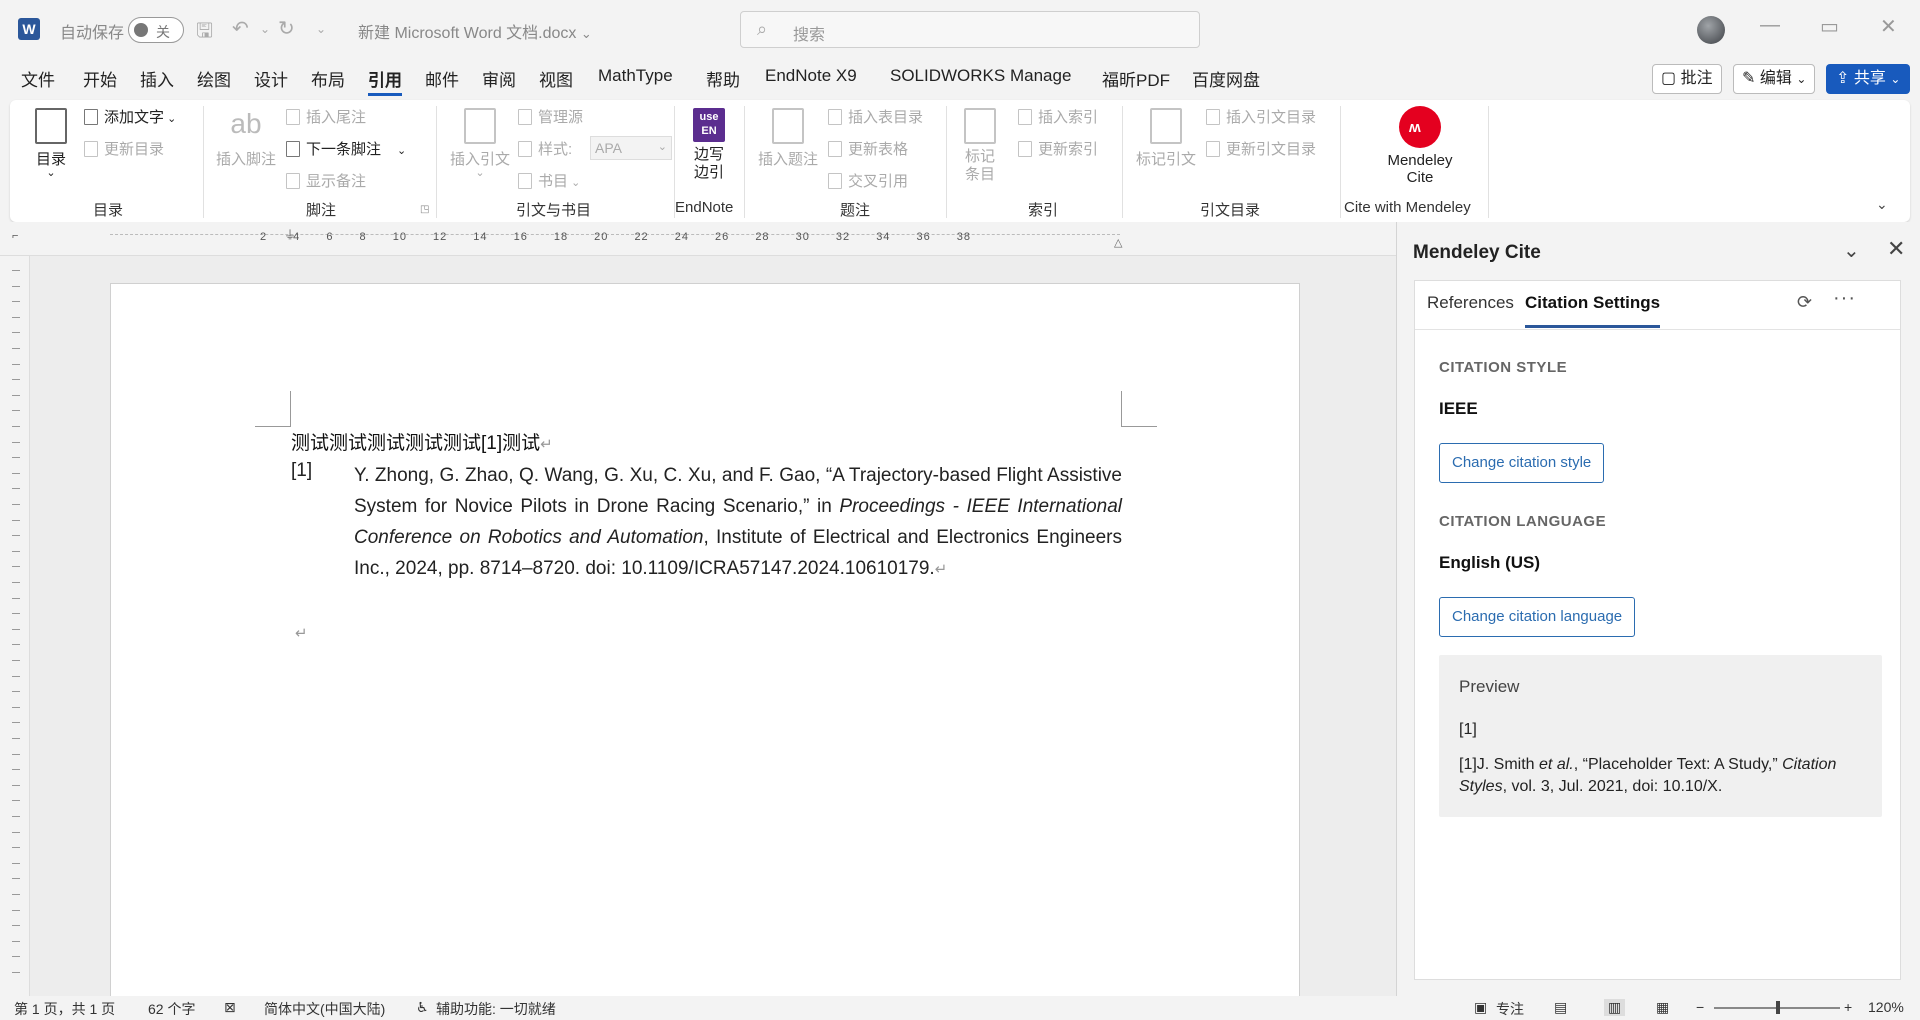 The width and height of the screenshot is (1920, 1020). Describe the element at coordinates (499, 78) in the screenshot. I see `tab-review: 审阅` at that location.